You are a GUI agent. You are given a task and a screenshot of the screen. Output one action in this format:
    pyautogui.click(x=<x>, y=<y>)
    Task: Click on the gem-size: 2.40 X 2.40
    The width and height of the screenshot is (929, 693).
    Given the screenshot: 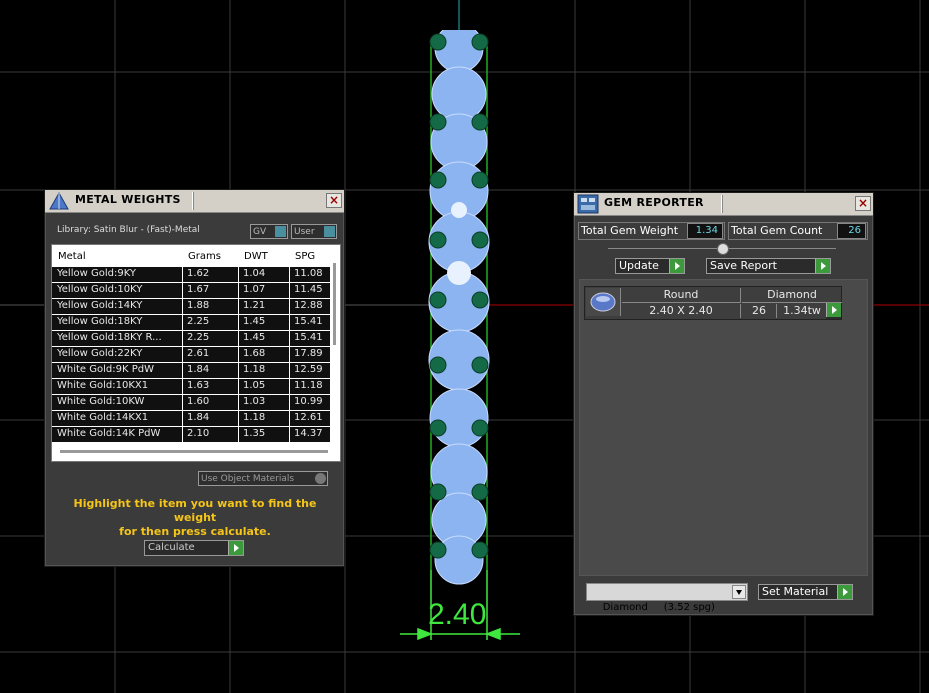 What is the action you would take?
    pyautogui.click(x=681, y=311)
    